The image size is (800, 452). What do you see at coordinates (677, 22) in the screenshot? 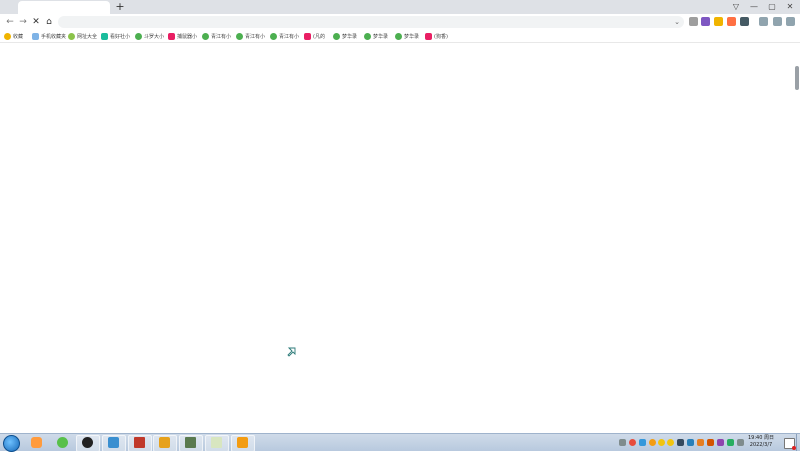
I see `chevron-down-icon: ⌄` at bounding box center [677, 22].